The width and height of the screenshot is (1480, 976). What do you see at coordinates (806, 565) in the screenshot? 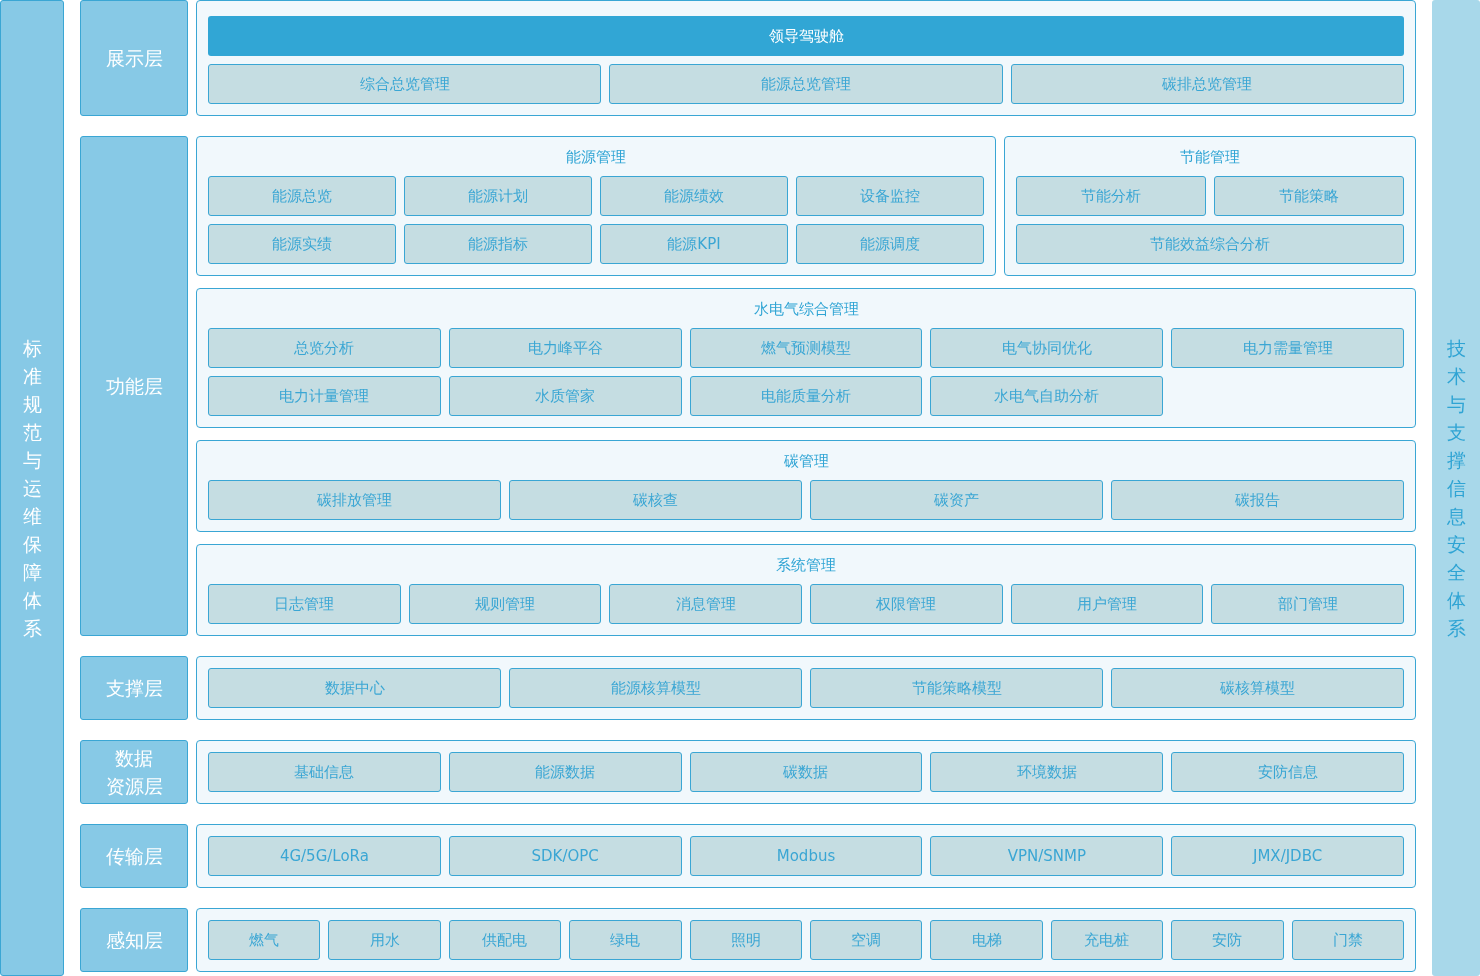
I see `panel-title: 系统管理` at bounding box center [806, 565].